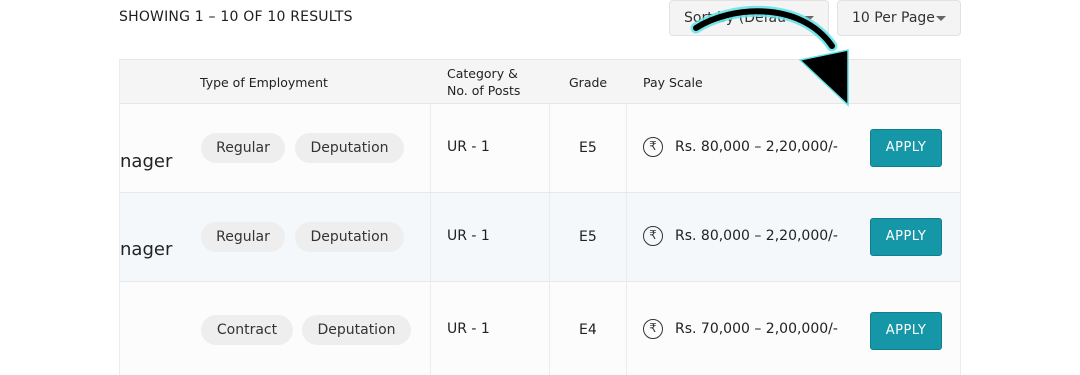 The height and width of the screenshot is (375, 1080). What do you see at coordinates (247, 330) in the screenshot?
I see `employment-tag: Contract` at bounding box center [247, 330].